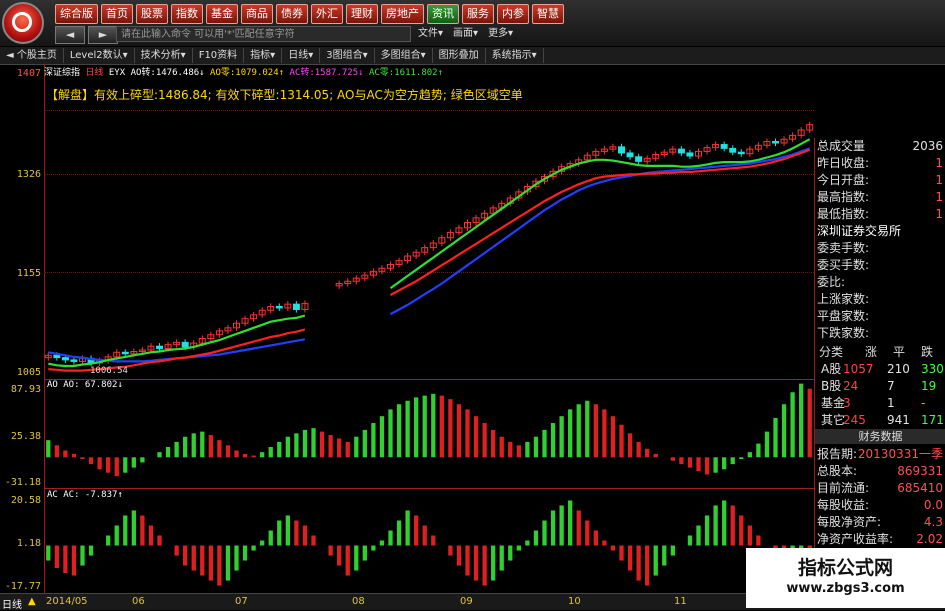 The width and height of the screenshot is (945, 611). I want to click on back-button: ◄, so click(70, 35).